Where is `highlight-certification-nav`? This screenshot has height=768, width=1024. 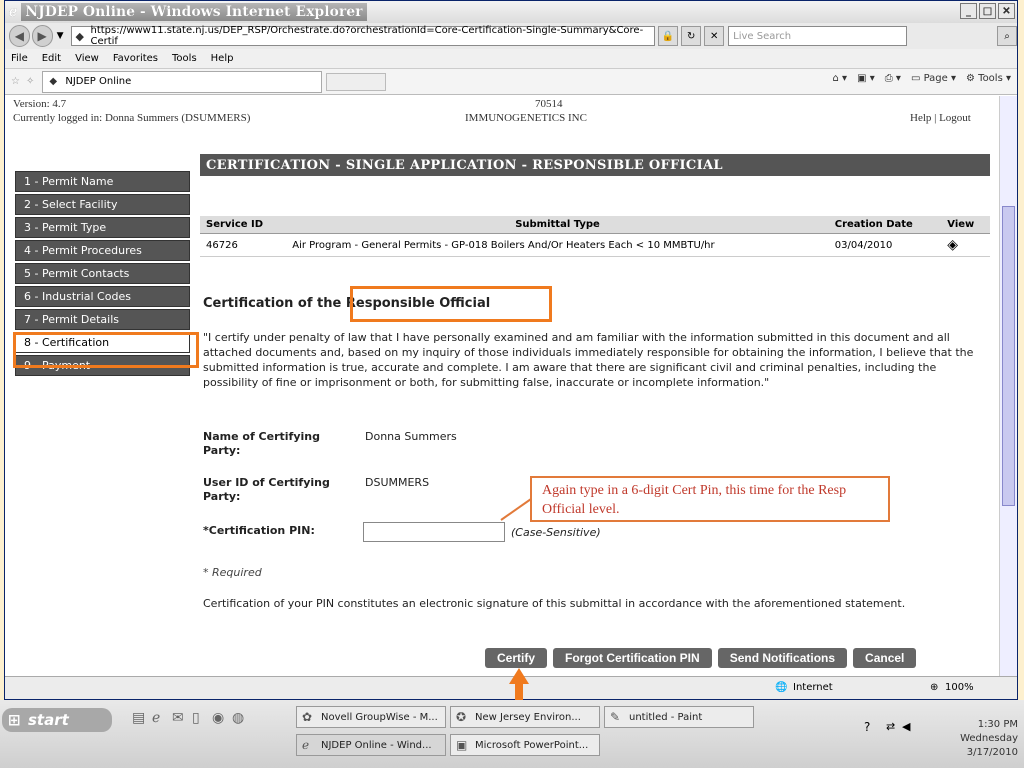 highlight-certification-nav is located at coordinates (106, 350).